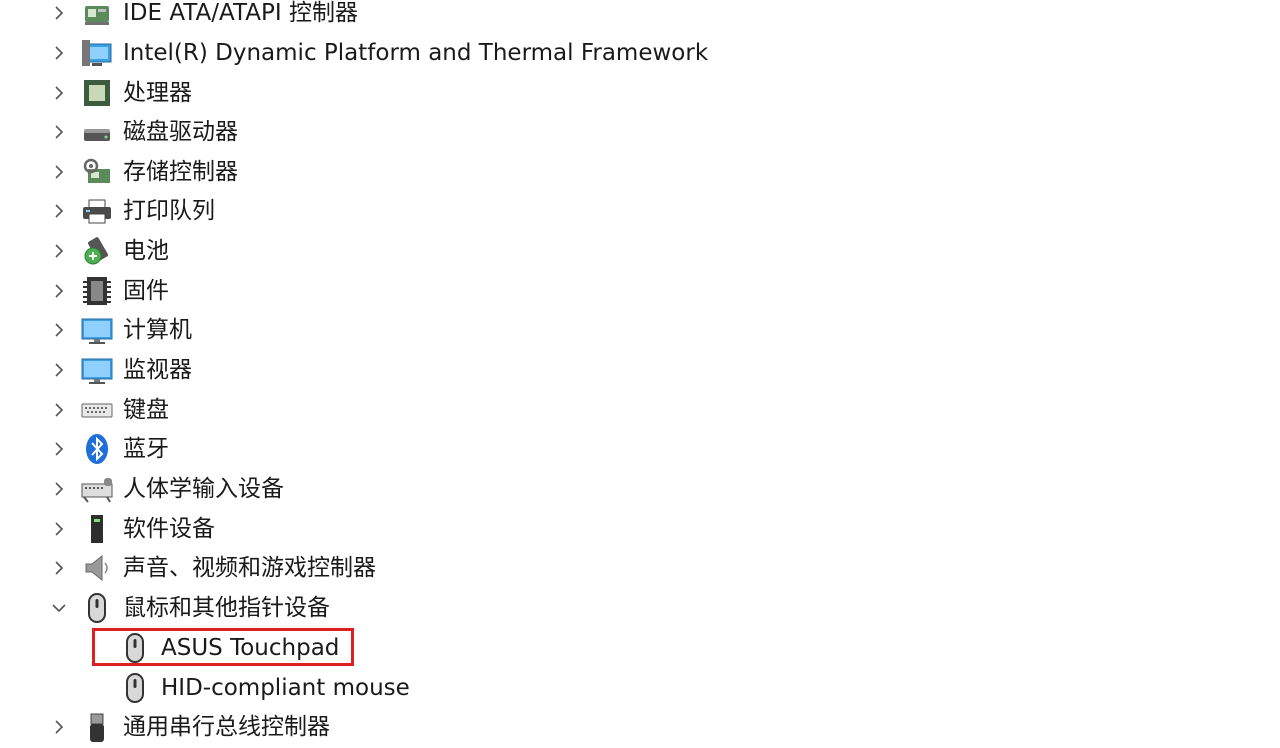 The image size is (1280, 748). I want to click on ide-controller-icon, so click(97, 15).